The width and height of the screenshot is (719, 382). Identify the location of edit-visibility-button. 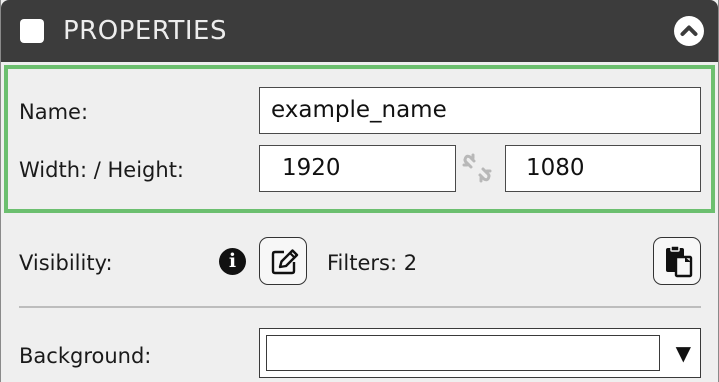
(283, 261).